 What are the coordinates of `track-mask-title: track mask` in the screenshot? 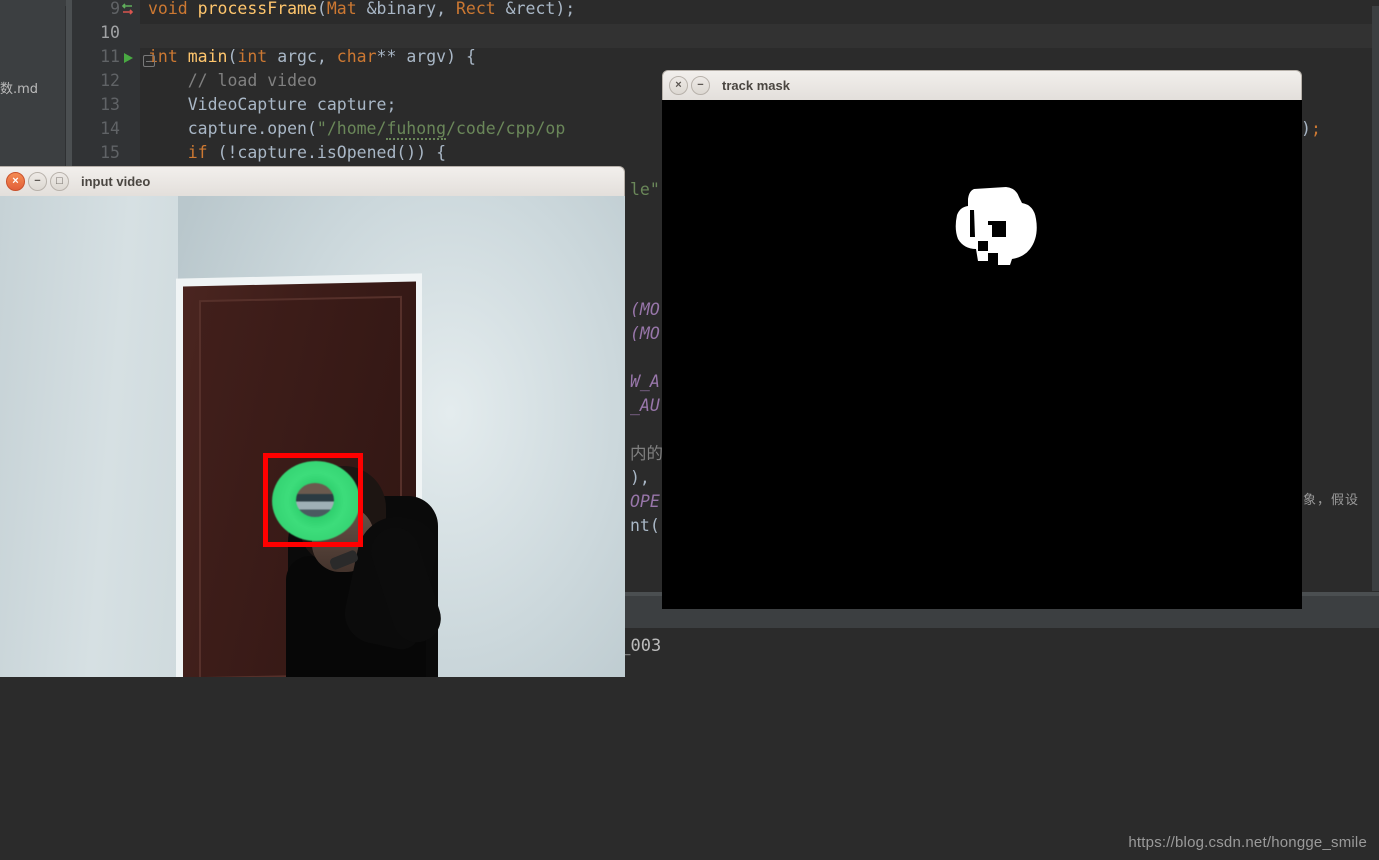 It's located at (756, 85).